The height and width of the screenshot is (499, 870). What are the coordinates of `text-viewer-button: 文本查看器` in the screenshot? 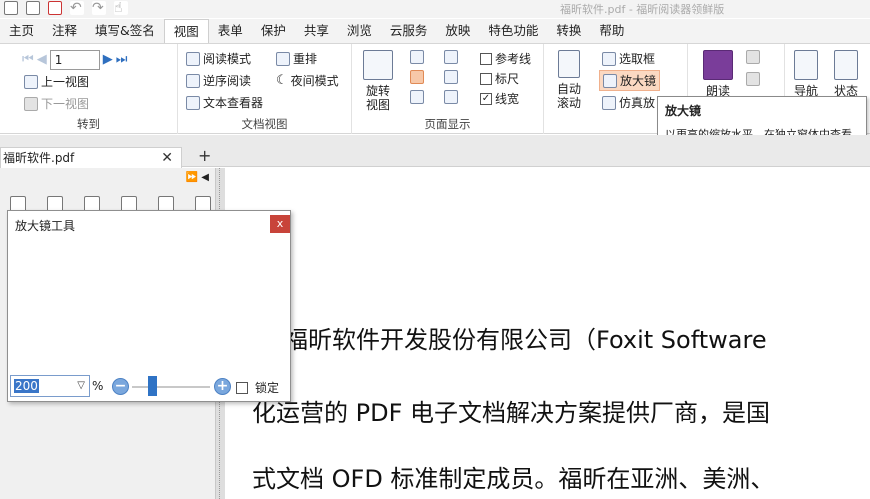 It's located at (224, 102).